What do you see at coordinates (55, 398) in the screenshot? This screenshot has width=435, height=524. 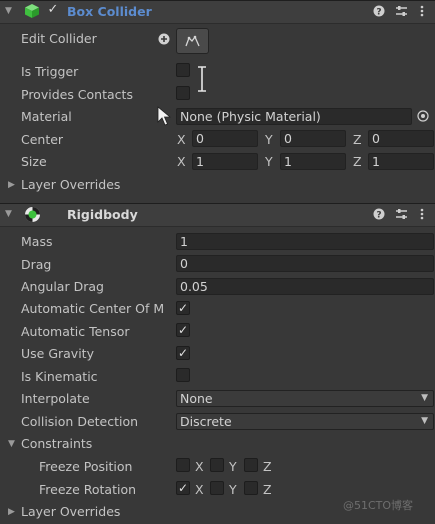 I see `interpolate-label: Interpolate` at bounding box center [55, 398].